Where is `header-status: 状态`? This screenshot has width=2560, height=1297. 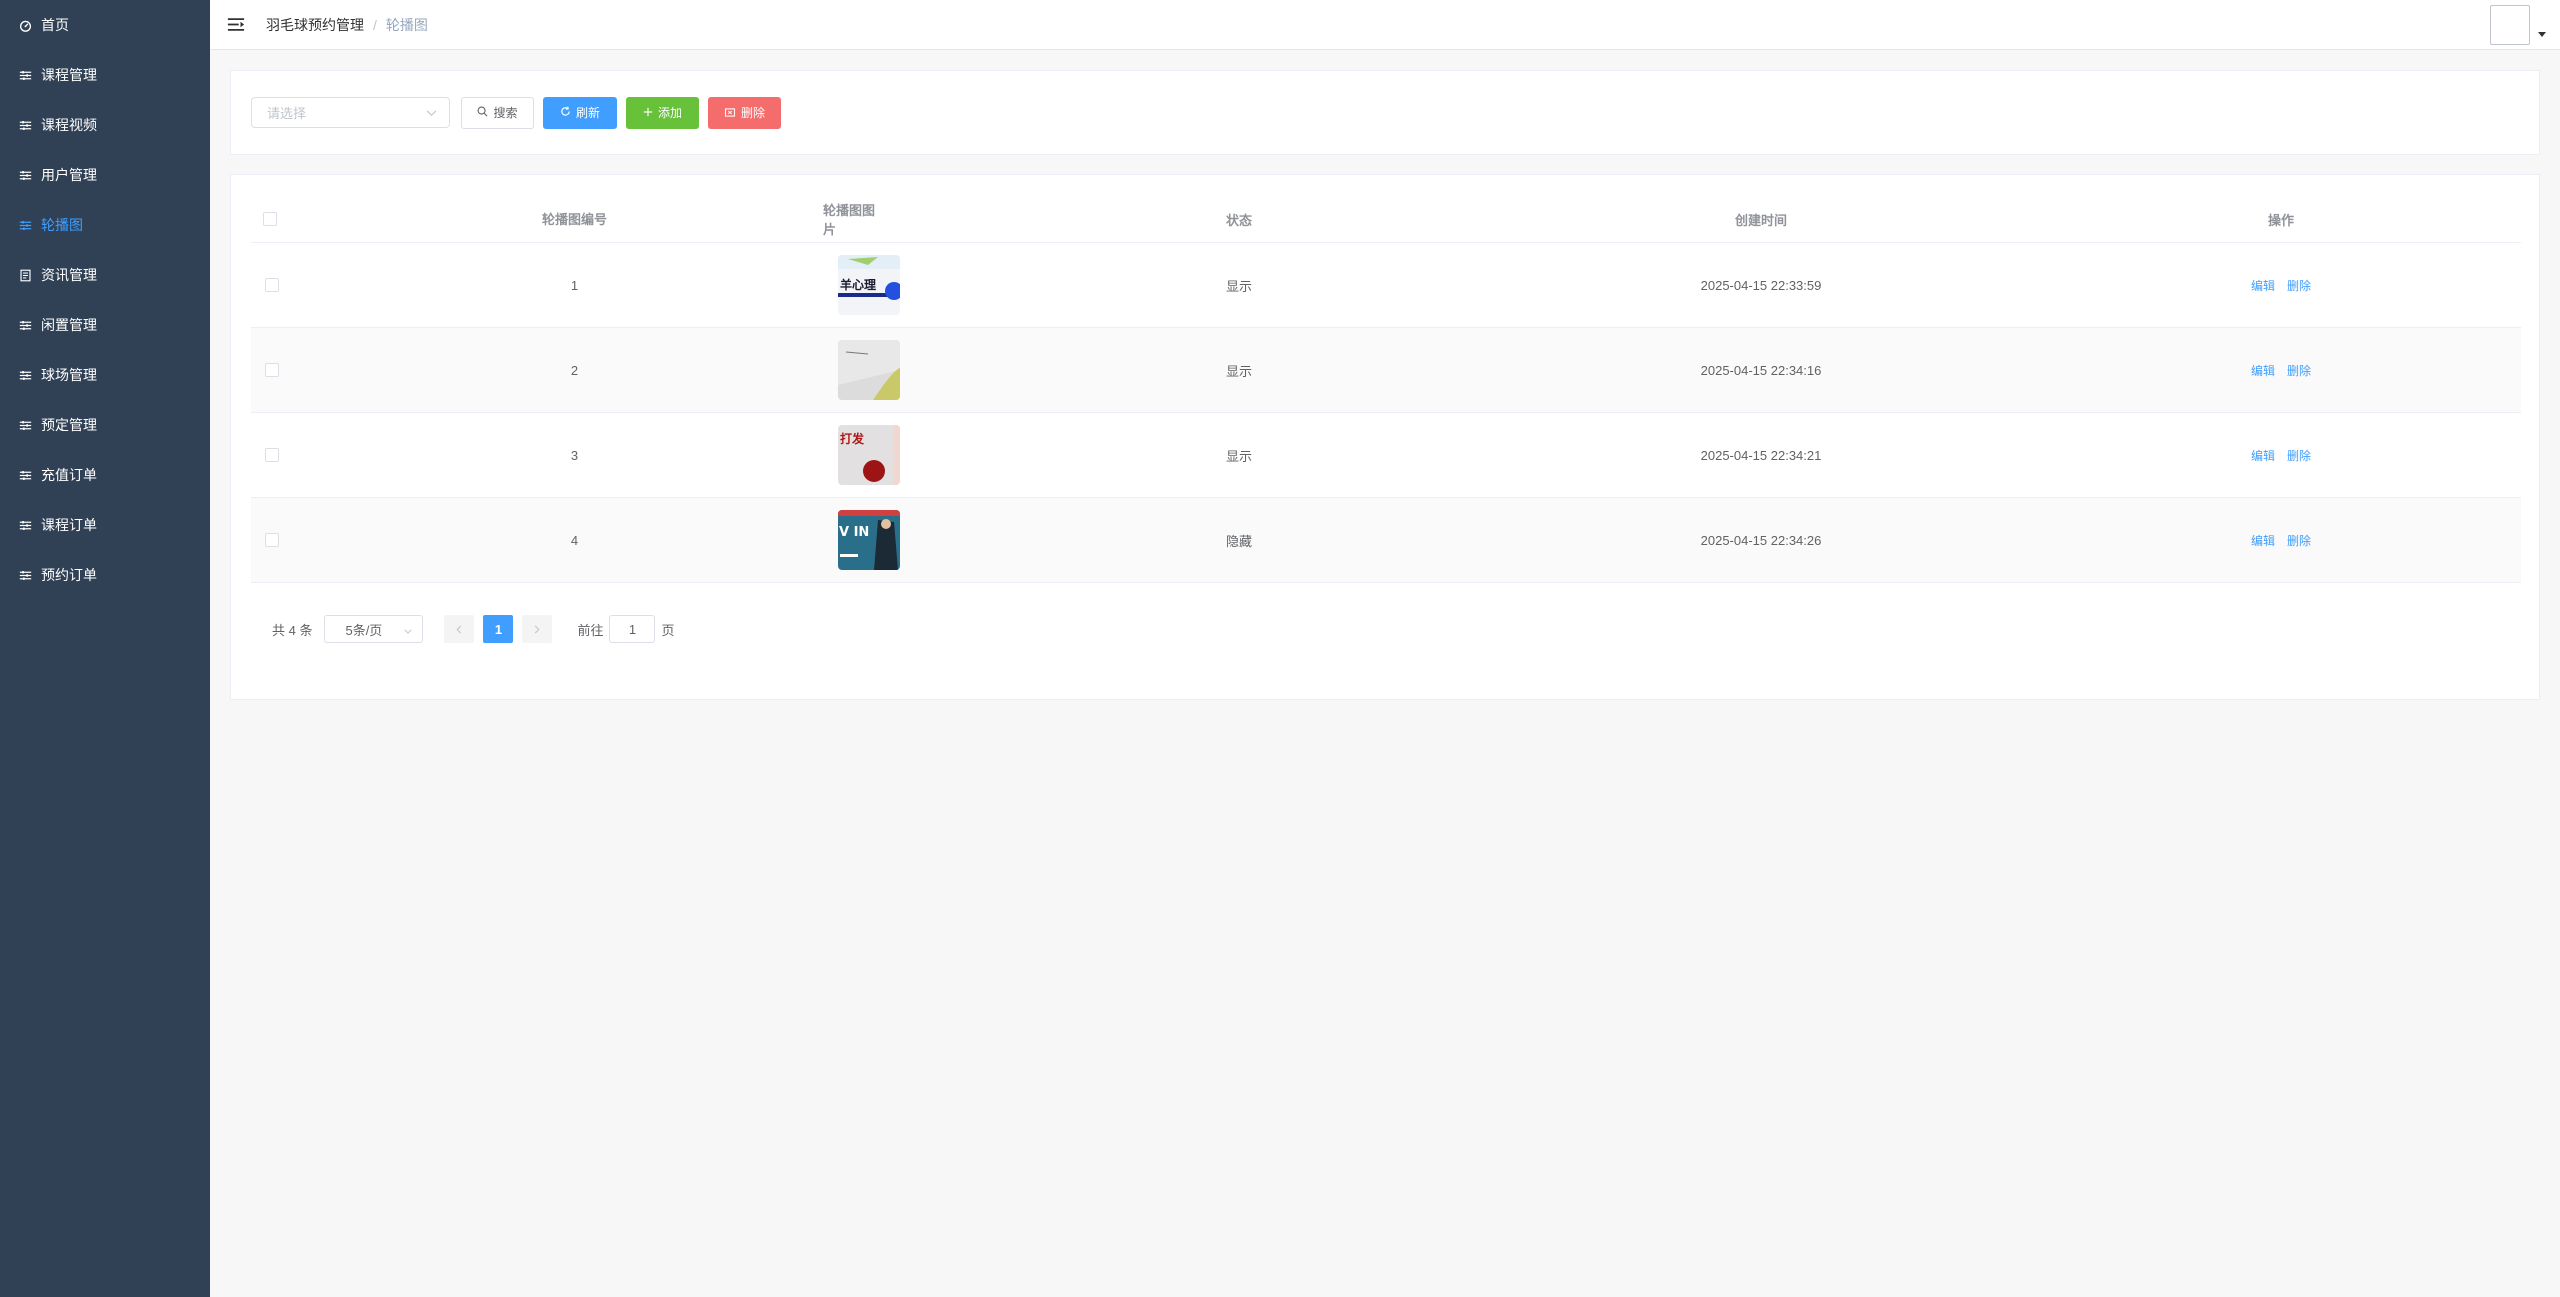
header-status: 状态 is located at coordinates (1238, 220).